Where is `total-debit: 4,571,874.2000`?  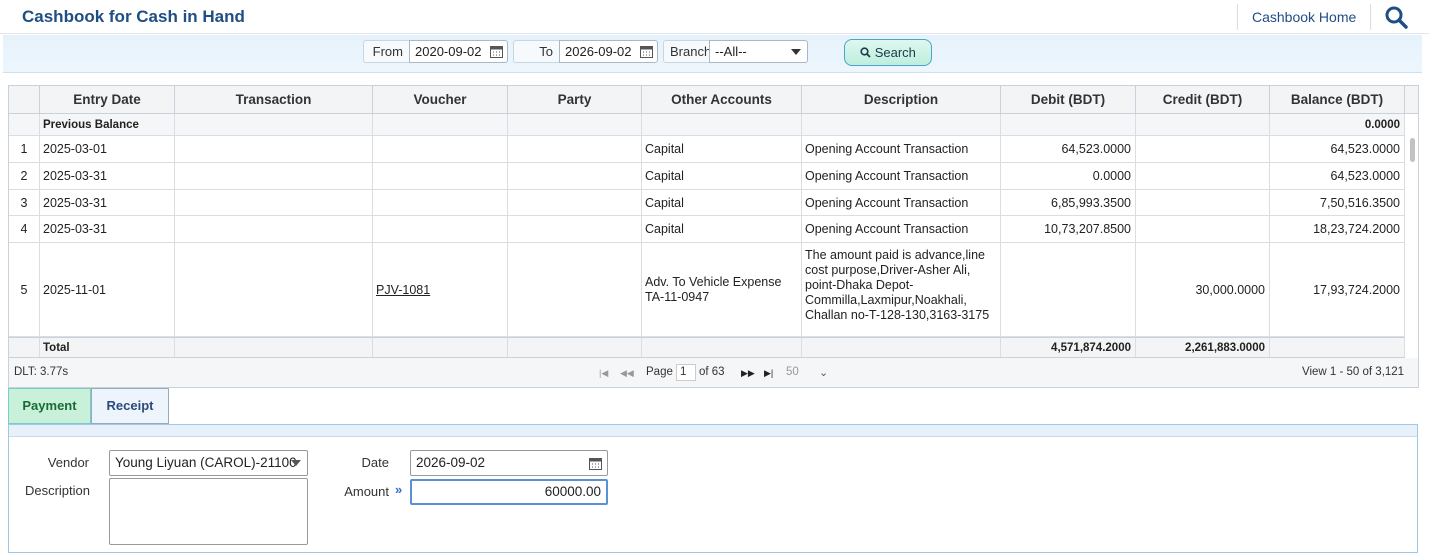
total-debit: 4,571,874.2000 is located at coordinates (1068, 347).